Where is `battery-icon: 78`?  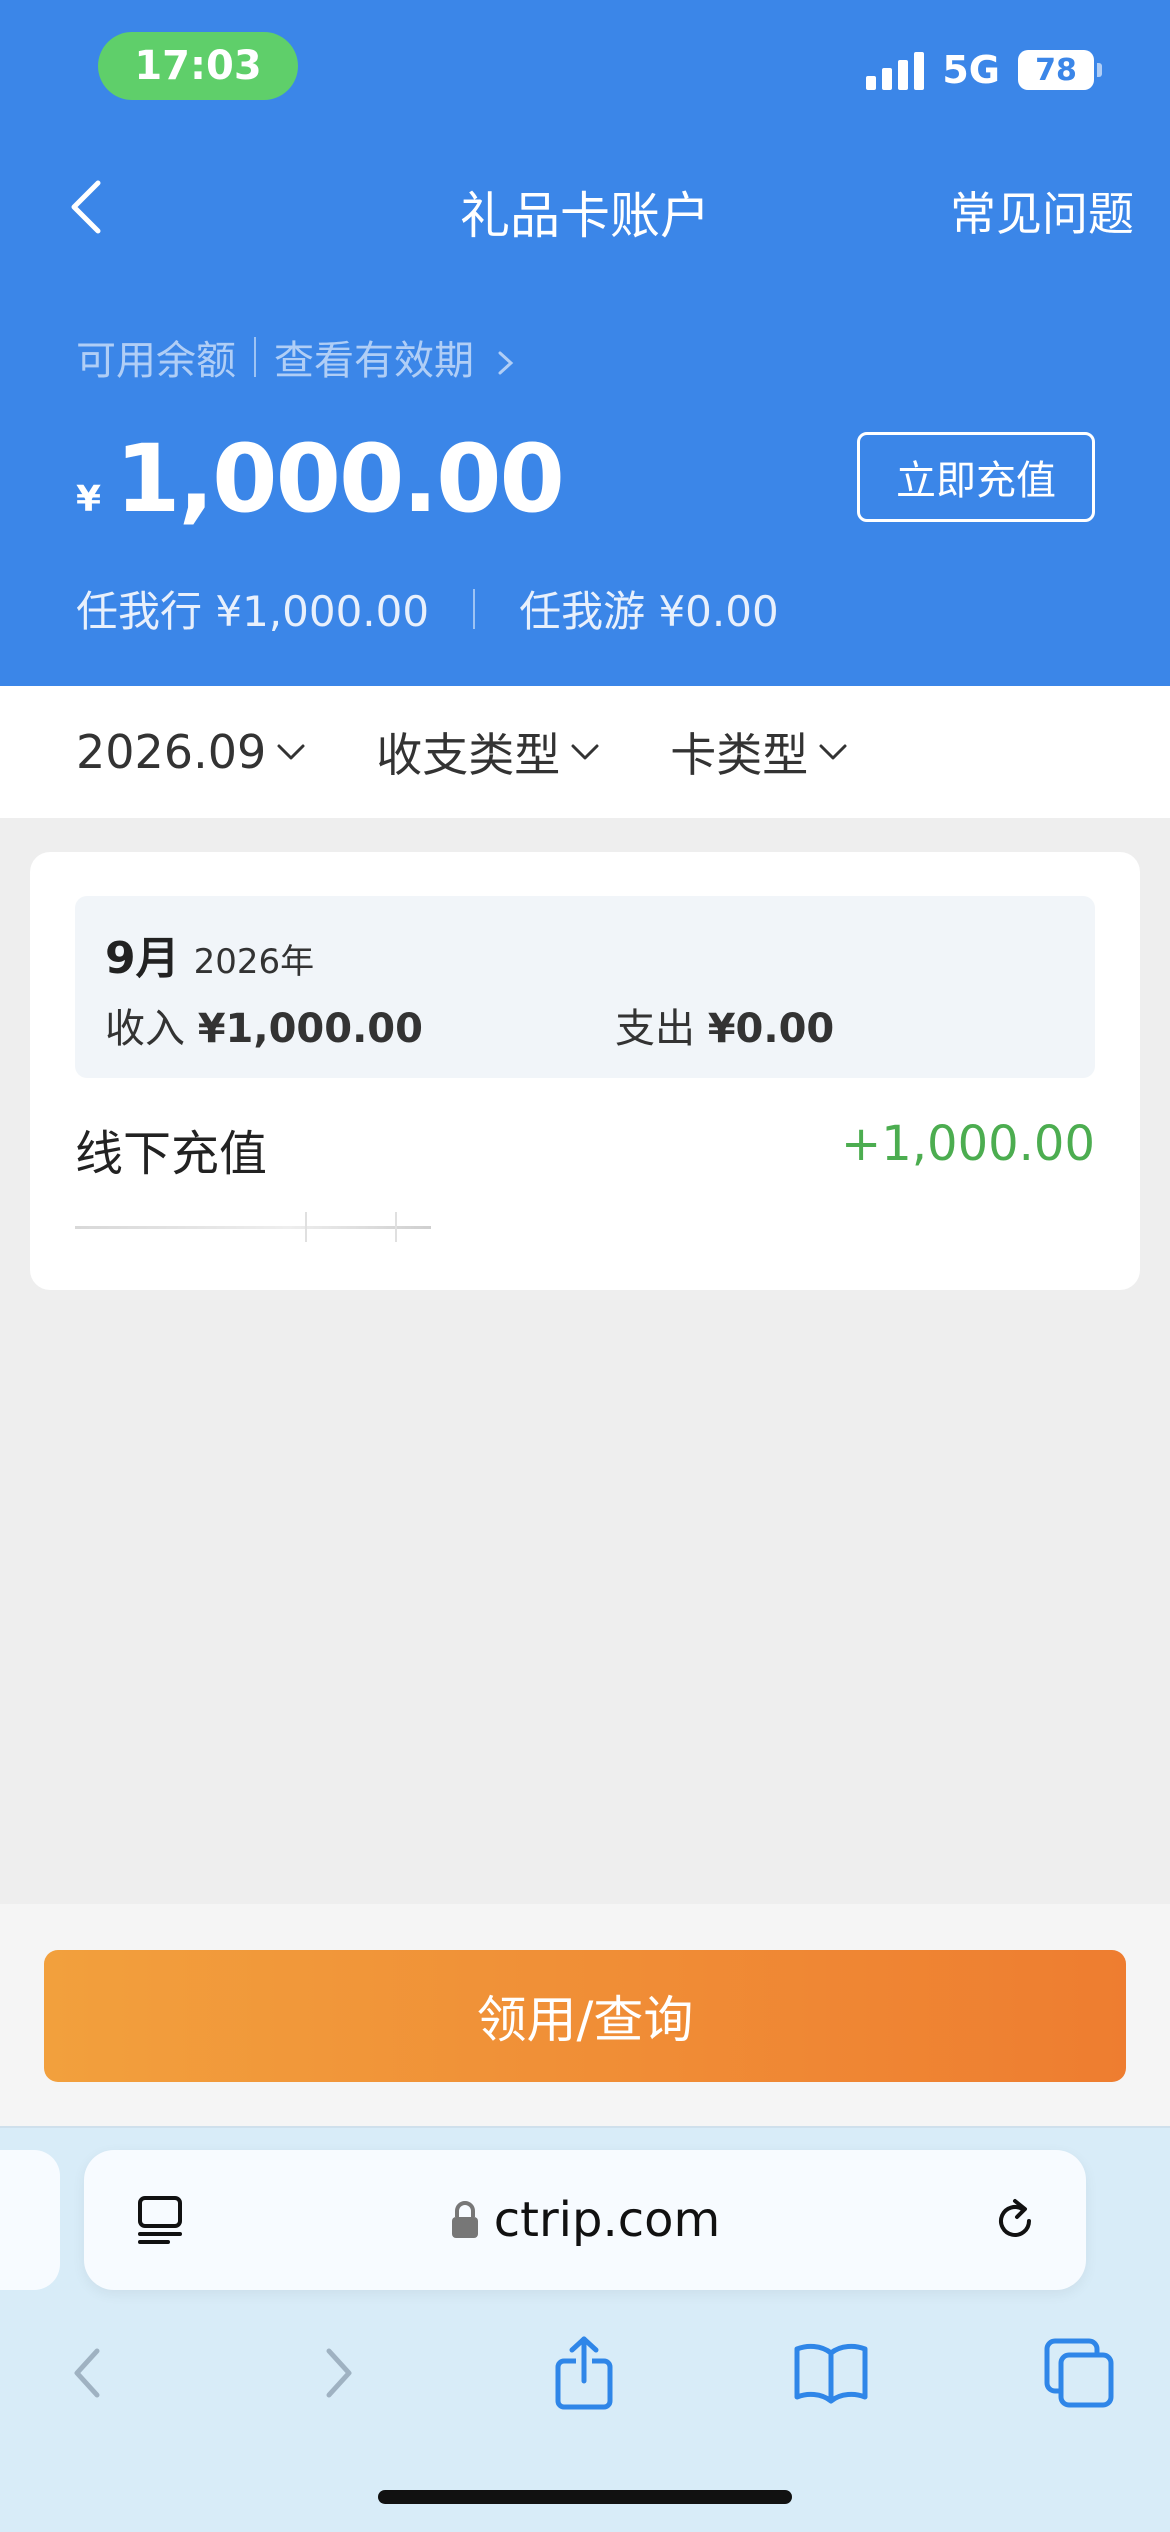
battery-icon: 78 is located at coordinates (1060, 70).